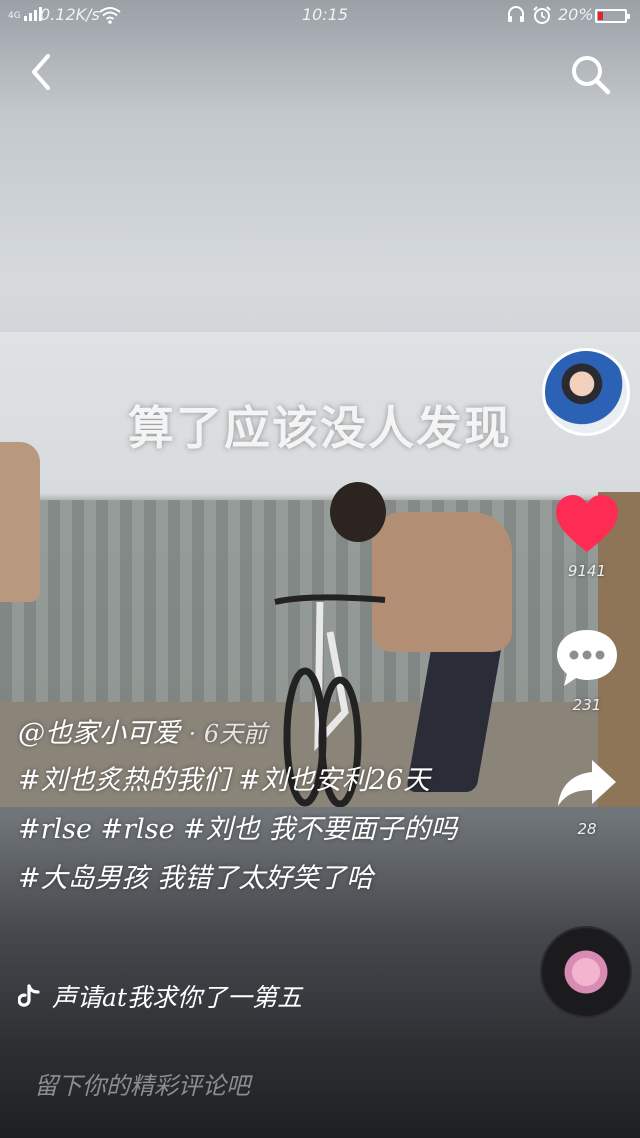 The image size is (640, 1138). Describe the element at coordinates (587, 571) in the screenshot. I see `like-count: 9141` at that location.